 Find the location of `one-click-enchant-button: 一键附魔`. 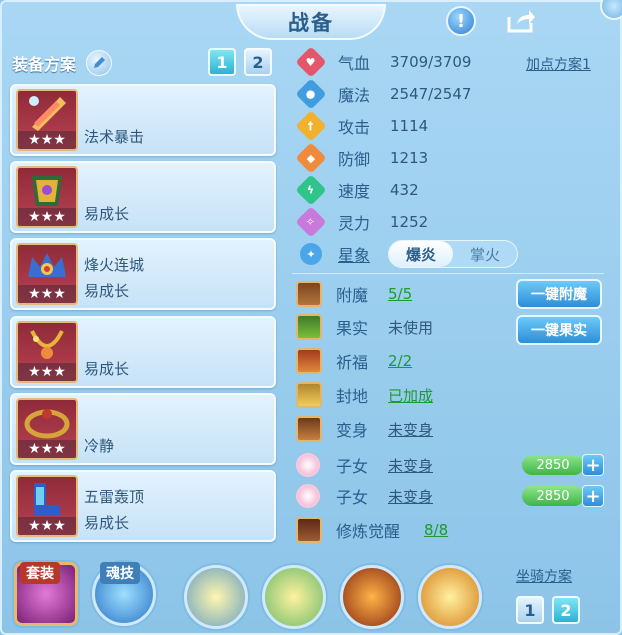

one-click-enchant-button: 一键附魔 is located at coordinates (559, 294).